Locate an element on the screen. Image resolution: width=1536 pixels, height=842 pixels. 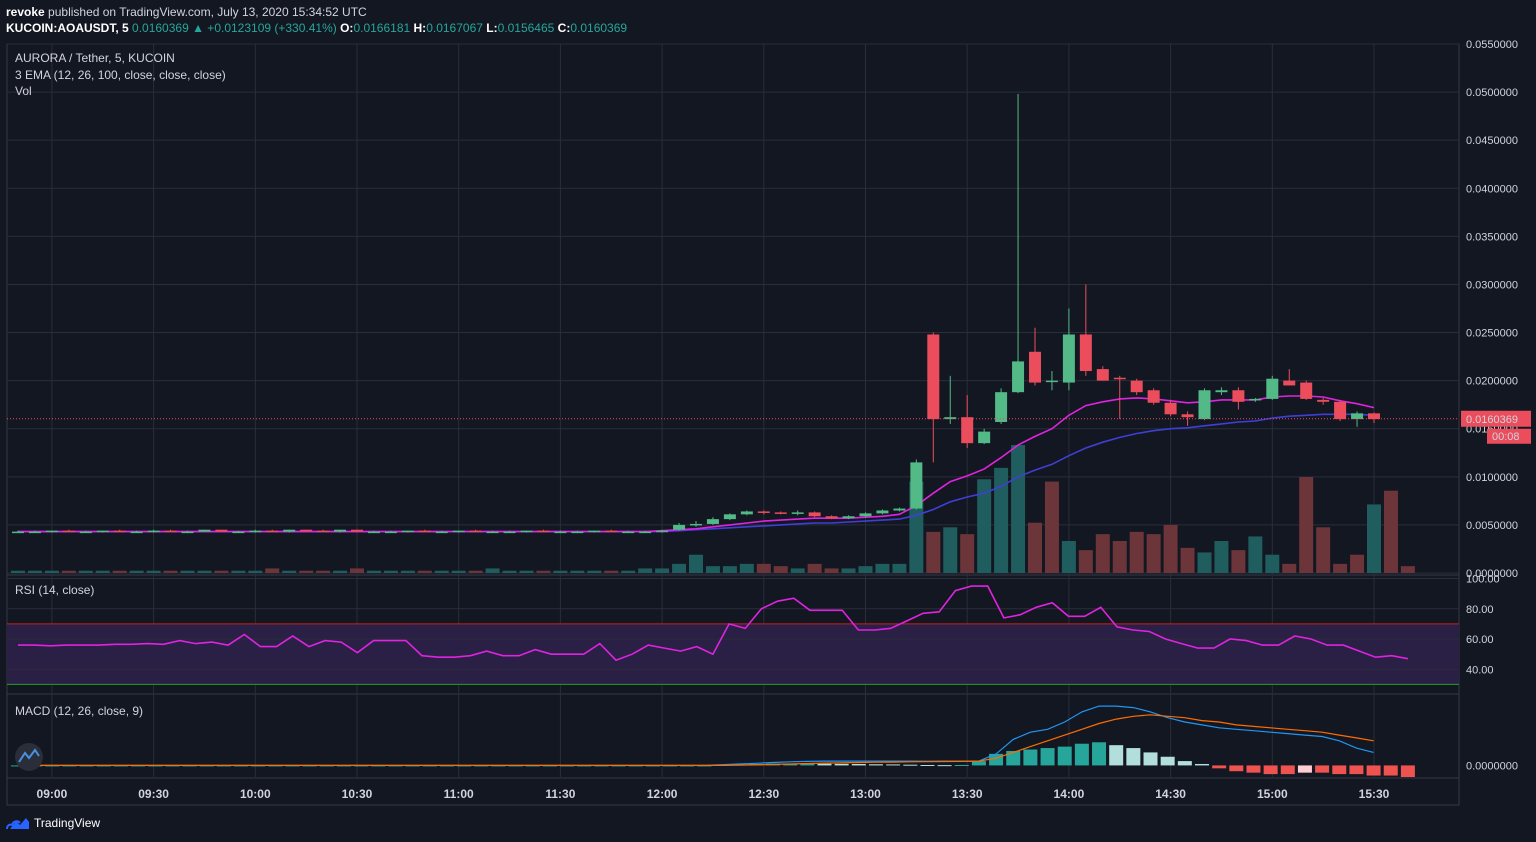
price-axis-label: 0.0100000 is located at coordinates (1492, 478).